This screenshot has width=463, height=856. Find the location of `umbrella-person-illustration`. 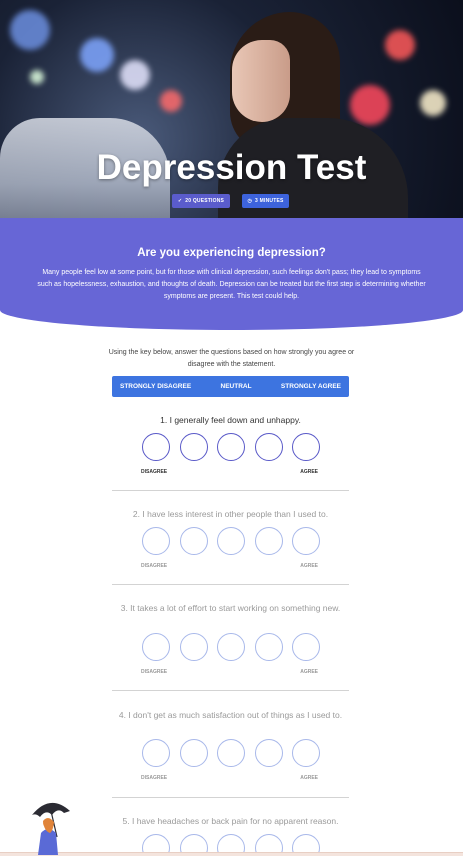

umbrella-person-illustration is located at coordinates (51, 828).